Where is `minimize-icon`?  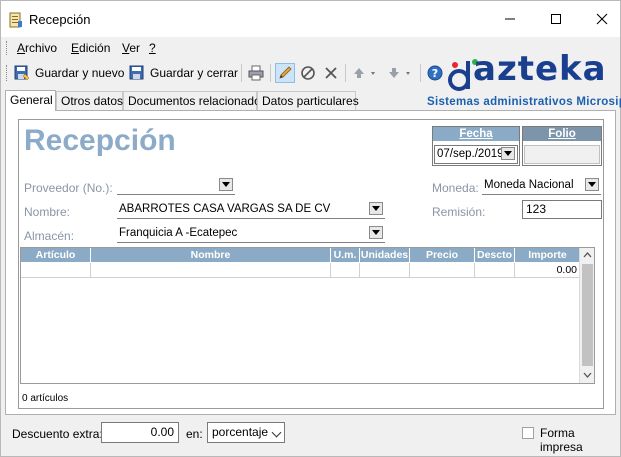 minimize-icon is located at coordinates (510, 19).